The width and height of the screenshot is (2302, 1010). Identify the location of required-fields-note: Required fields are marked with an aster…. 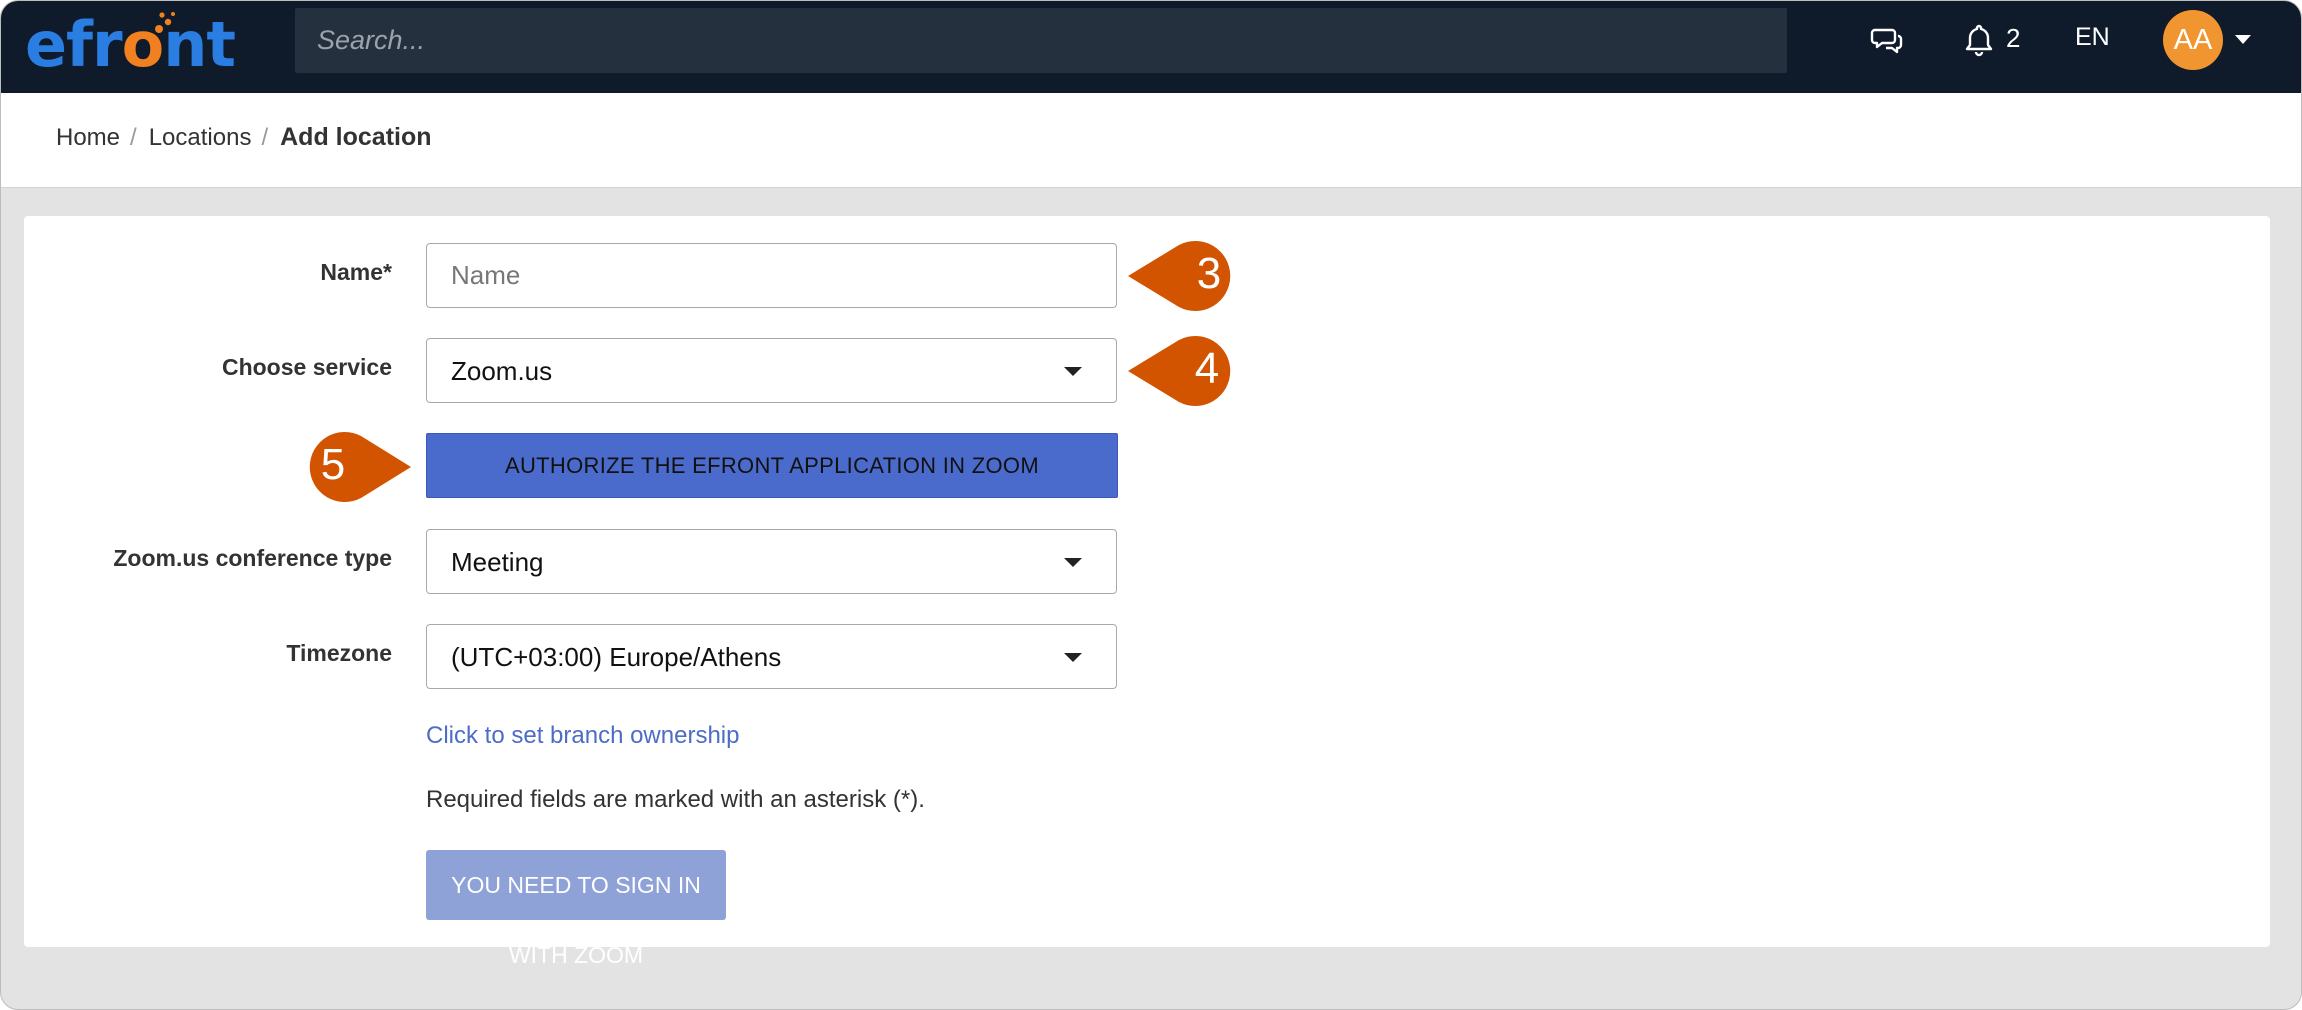
(675, 799).